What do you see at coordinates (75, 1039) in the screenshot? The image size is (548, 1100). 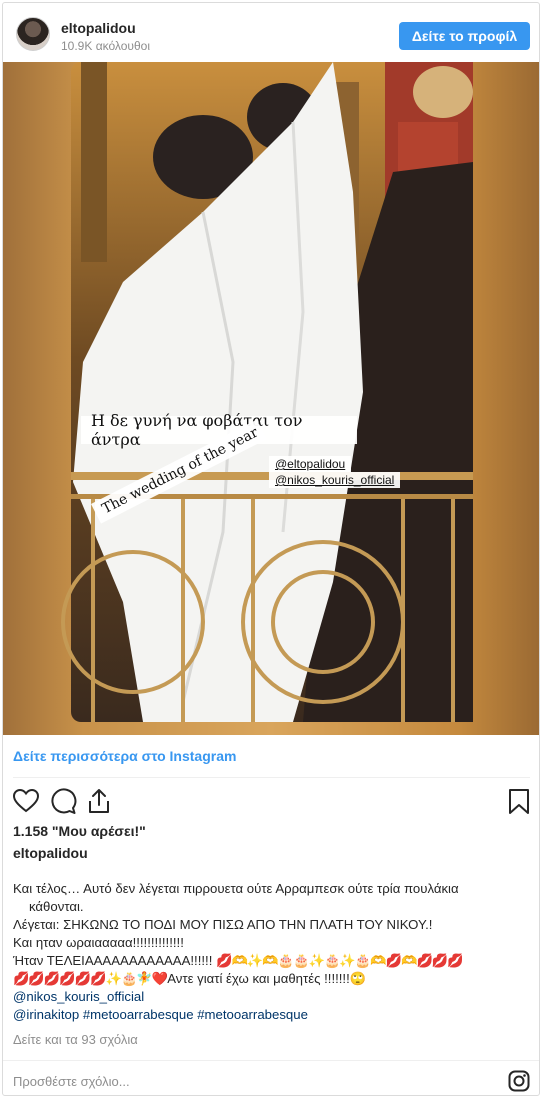 I see `view-all-comments-link: Δείτε και τα 93 σχόλια` at bounding box center [75, 1039].